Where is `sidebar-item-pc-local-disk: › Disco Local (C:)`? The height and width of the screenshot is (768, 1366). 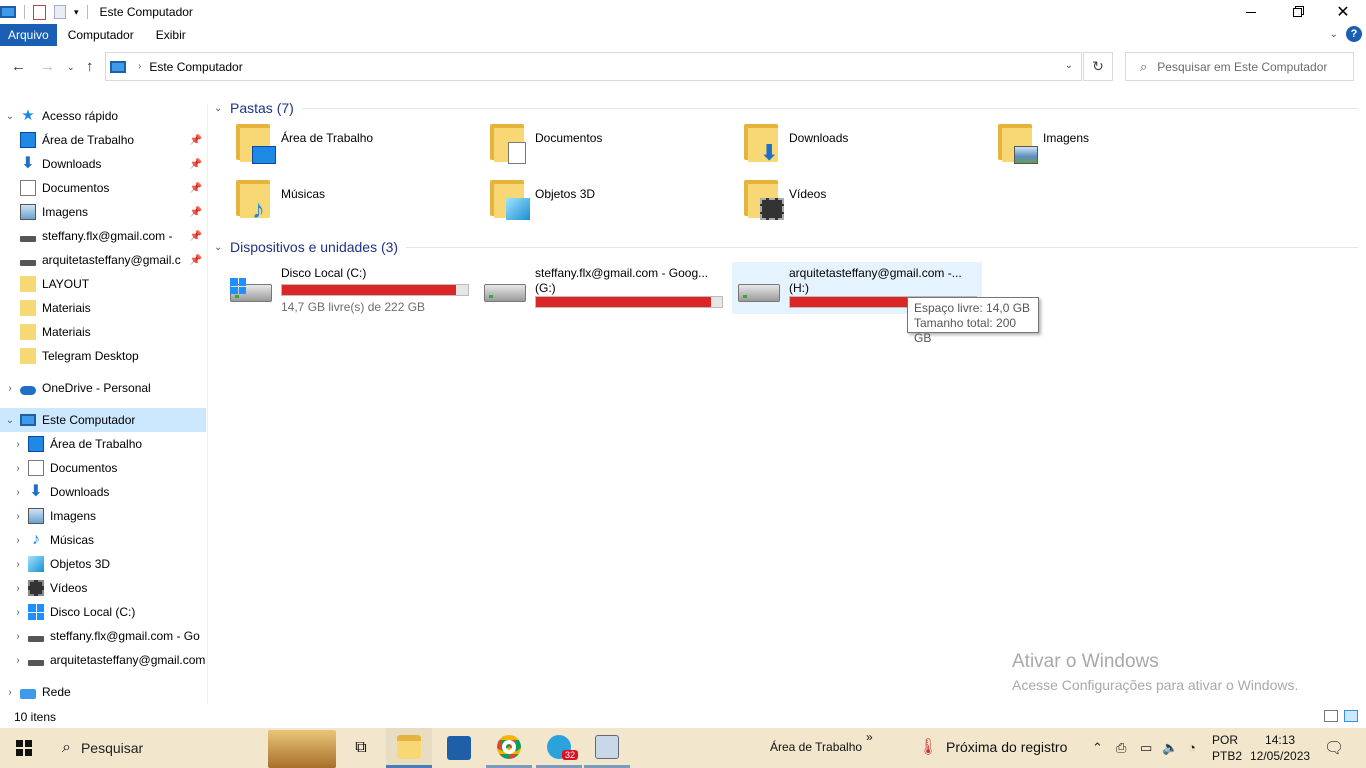 sidebar-item-pc-local-disk: › Disco Local (C:) is located at coordinates (103, 612).